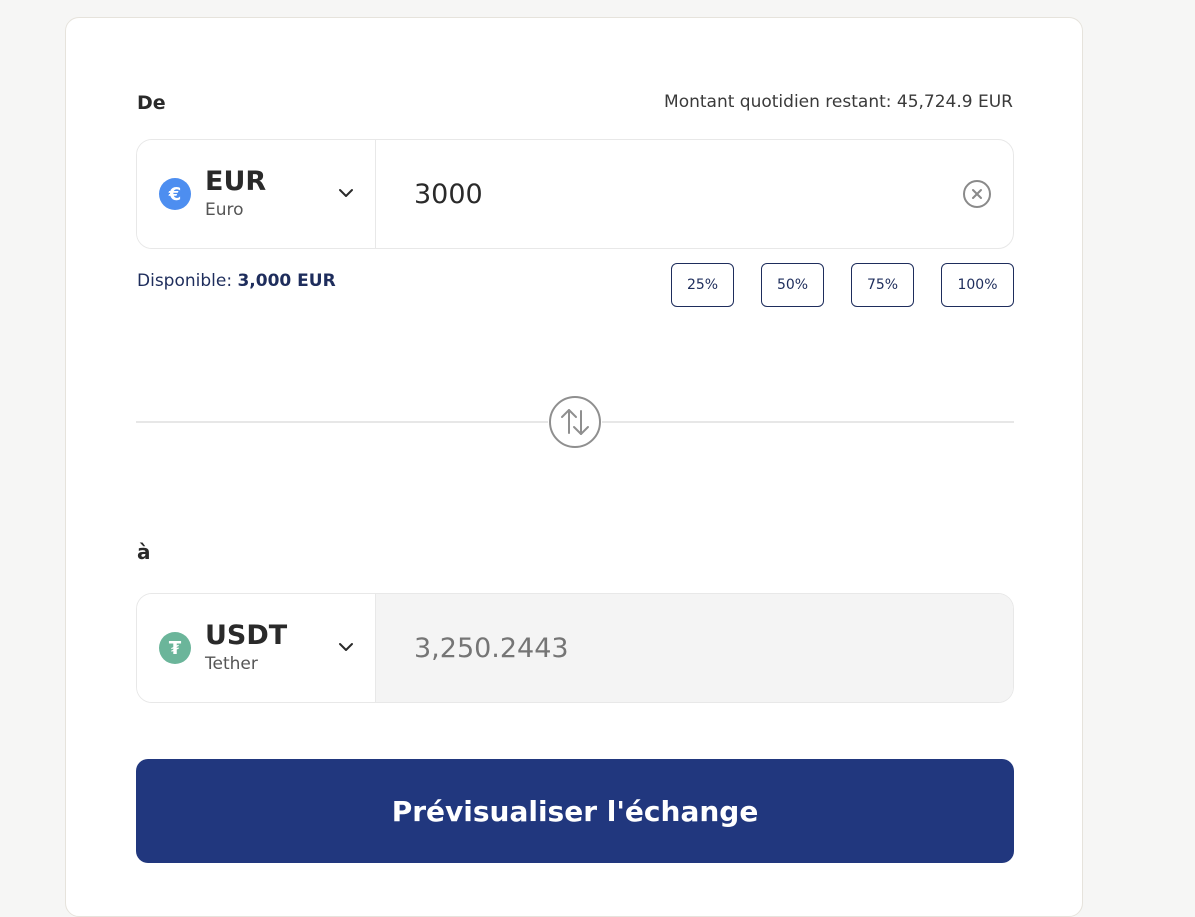 The image size is (1195, 917). Describe the element at coordinates (151, 103) in the screenshot. I see `from-label: De` at that location.